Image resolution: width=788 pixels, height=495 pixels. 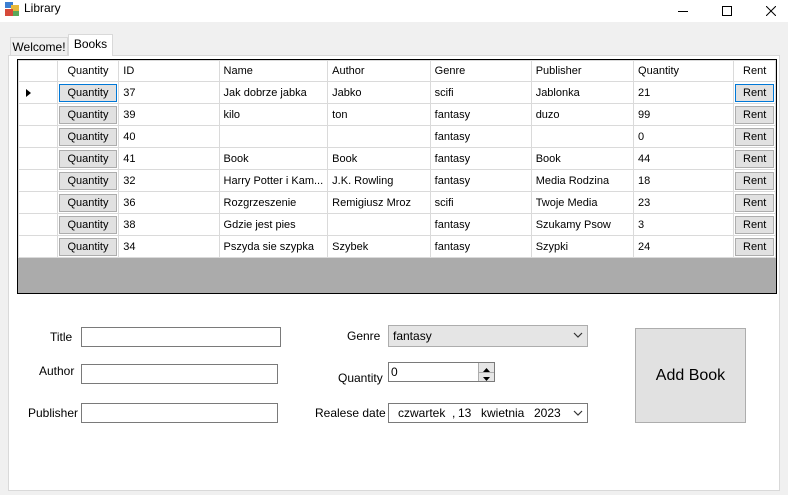 What do you see at coordinates (179, 374) in the screenshot?
I see `author-input` at bounding box center [179, 374].